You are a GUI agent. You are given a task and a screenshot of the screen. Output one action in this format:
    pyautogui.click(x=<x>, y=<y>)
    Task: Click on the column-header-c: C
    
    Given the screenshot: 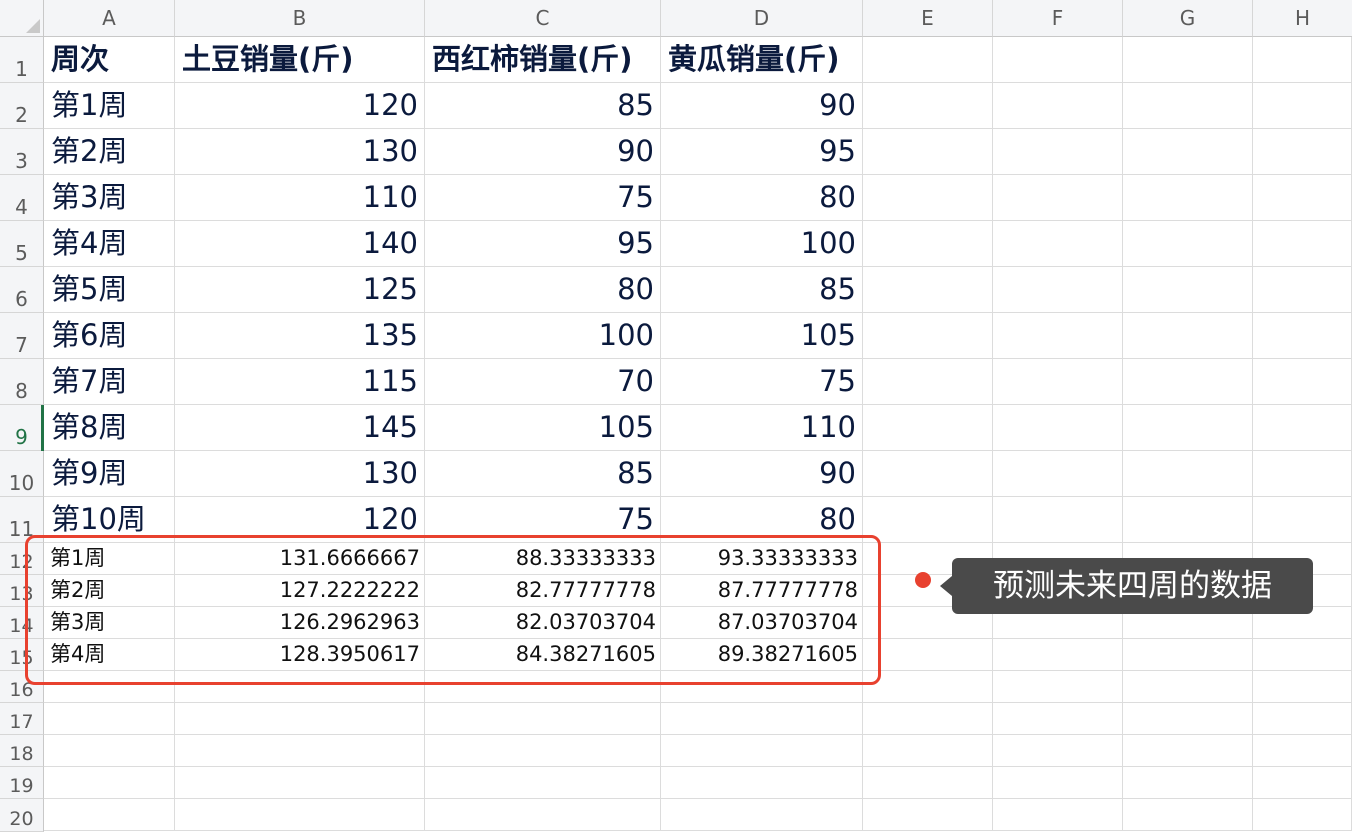 What is the action you would take?
    pyautogui.click(x=543, y=18)
    